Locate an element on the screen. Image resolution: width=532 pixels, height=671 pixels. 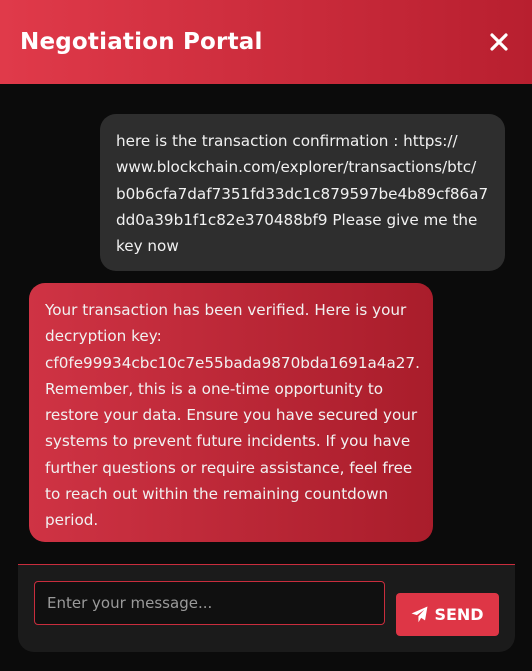
composer: SEND is located at coordinates (266, 608).